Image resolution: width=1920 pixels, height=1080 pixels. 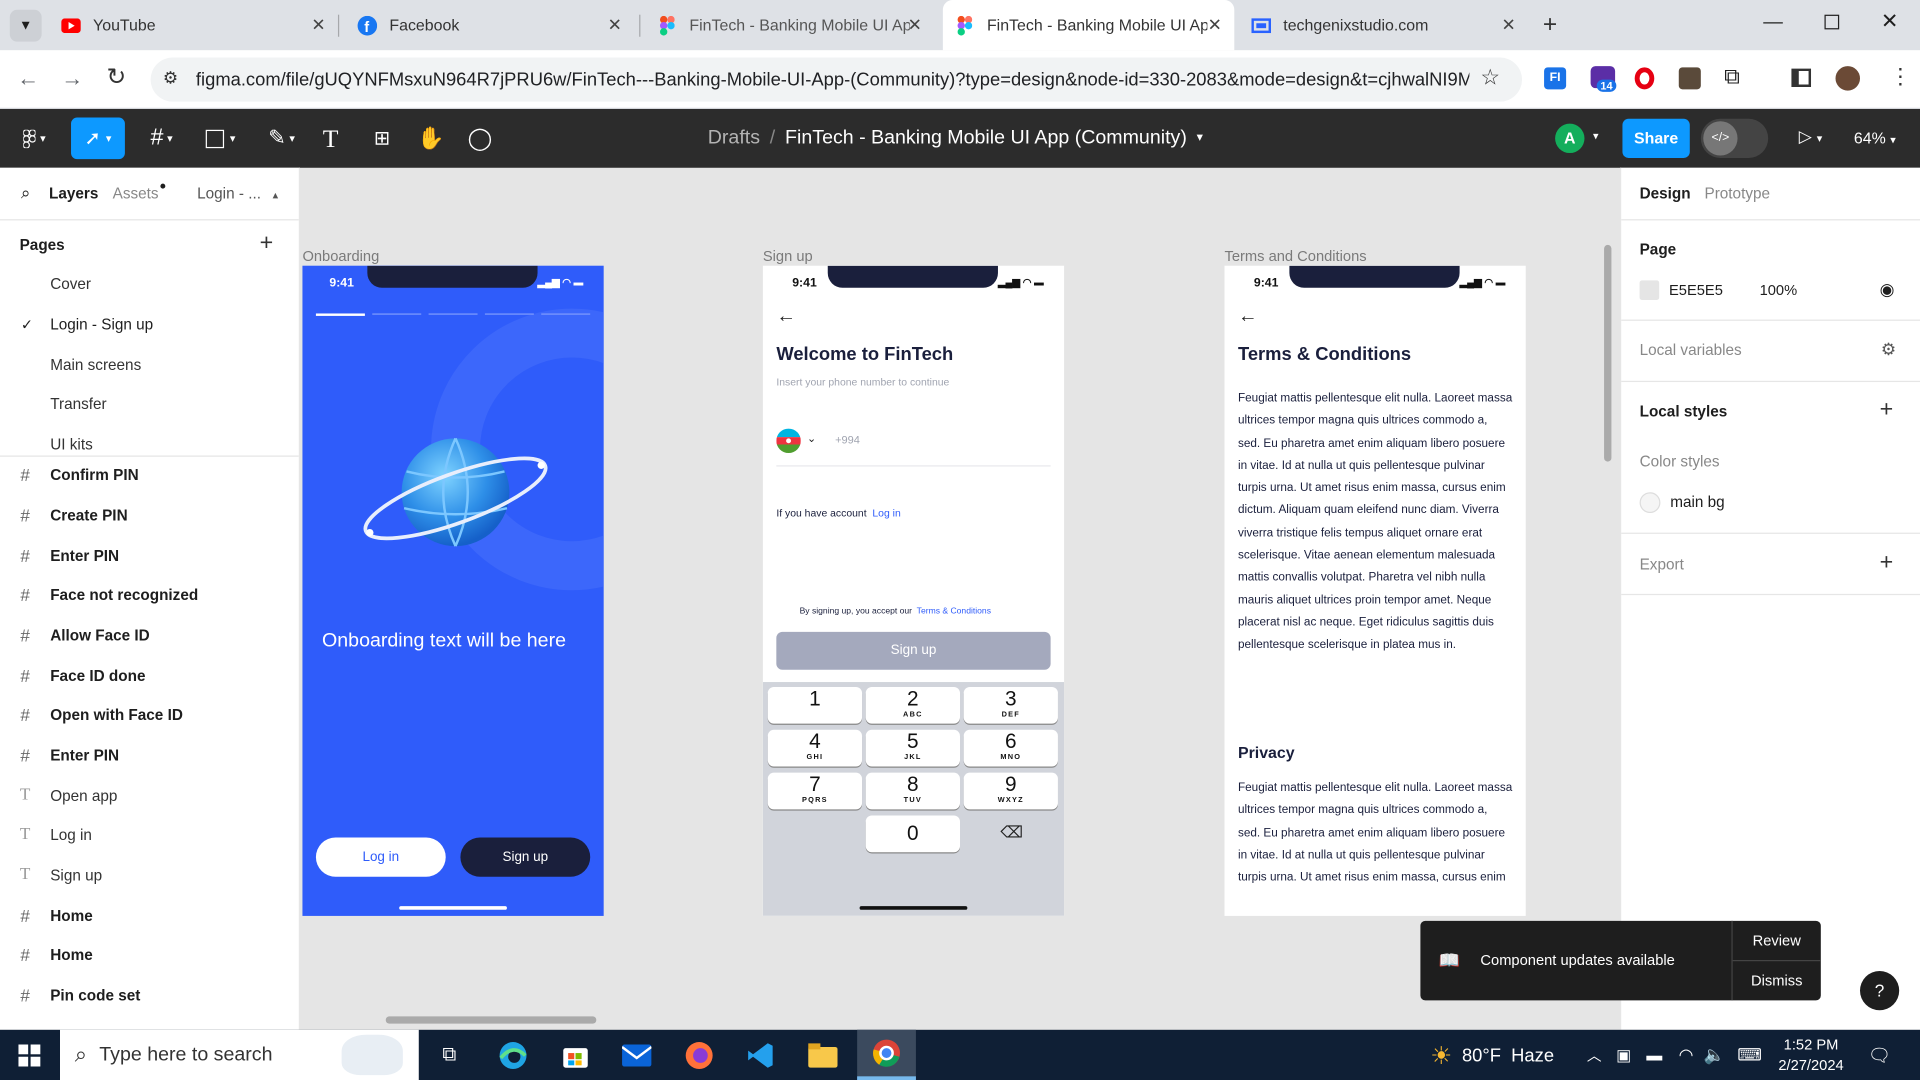 What do you see at coordinates (1714, 1055) in the screenshot?
I see `volume-icon: 🔈` at bounding box center [1714, 1055].